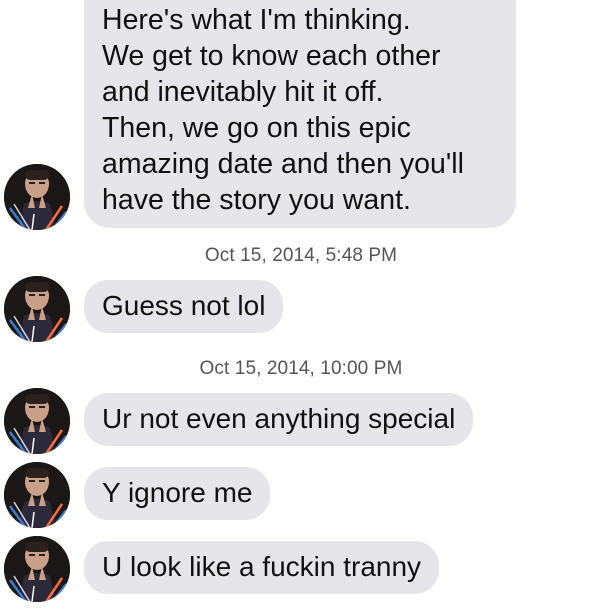 This screenshot has width=602, height=608. I want to click on message-line: Here's what I'm thinking., so click(256, 20).